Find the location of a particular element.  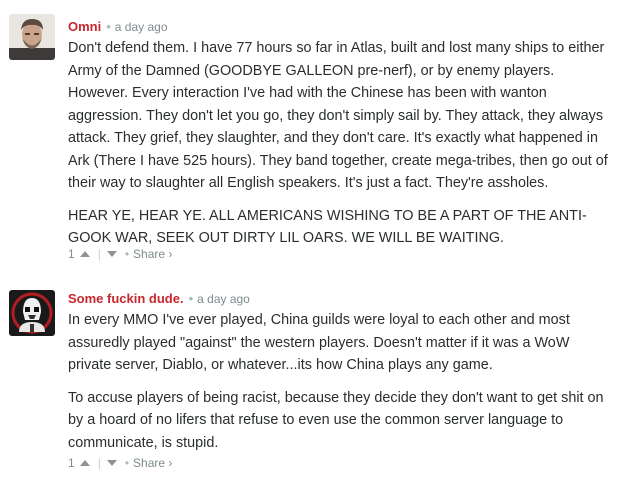

author-name: Some fuckin dude. is located at coordinates (126, 298).